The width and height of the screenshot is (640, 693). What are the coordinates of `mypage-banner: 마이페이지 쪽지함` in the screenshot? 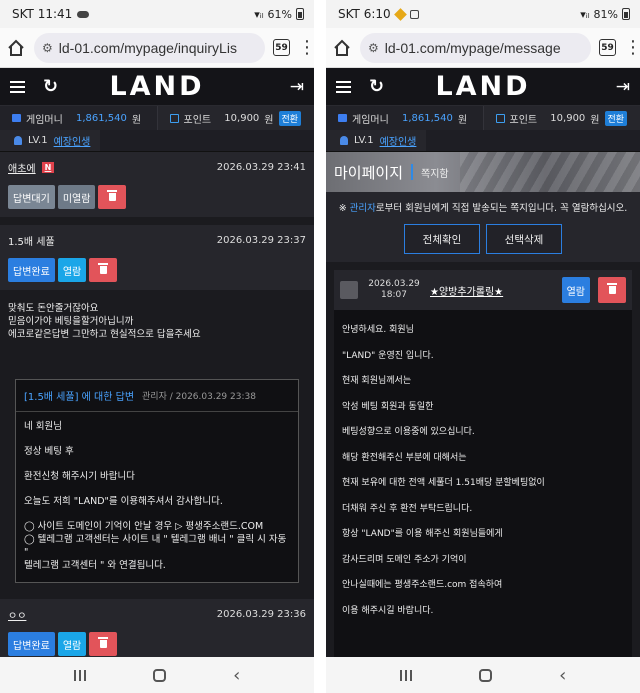 It's located at (483, 172).